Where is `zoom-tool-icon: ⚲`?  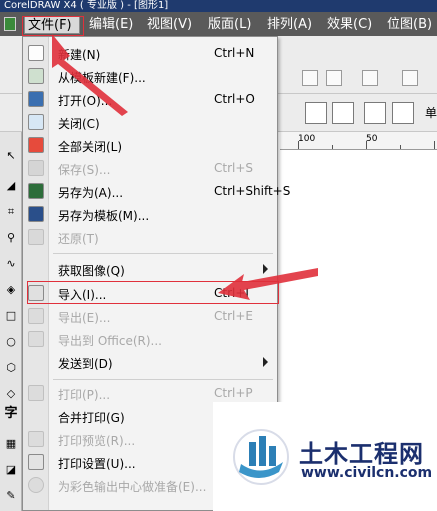
zoom-tool-icon: ⚲ is located at coordinates (11, 238).